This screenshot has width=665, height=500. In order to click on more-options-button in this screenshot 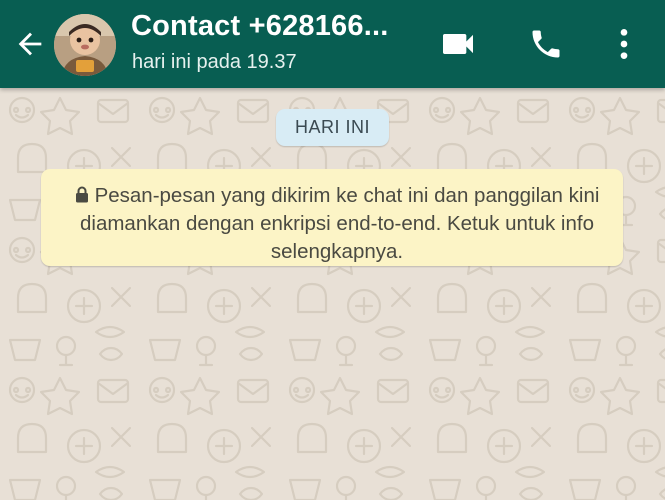, I will do `click(624, 44)`.